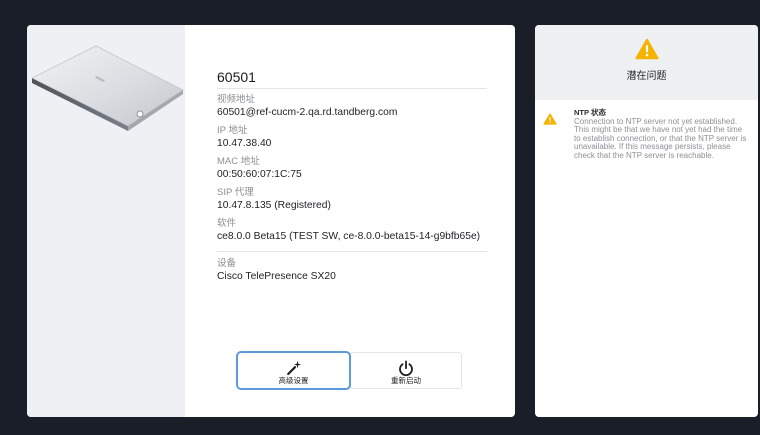 The image size is (760, 435). What do you see at coordinates (307, 112) in the screenshot?
I see `field-value: 60501@ref-cucm-2.qa.rd.tandberg.com` at bounding box center [307, 112].